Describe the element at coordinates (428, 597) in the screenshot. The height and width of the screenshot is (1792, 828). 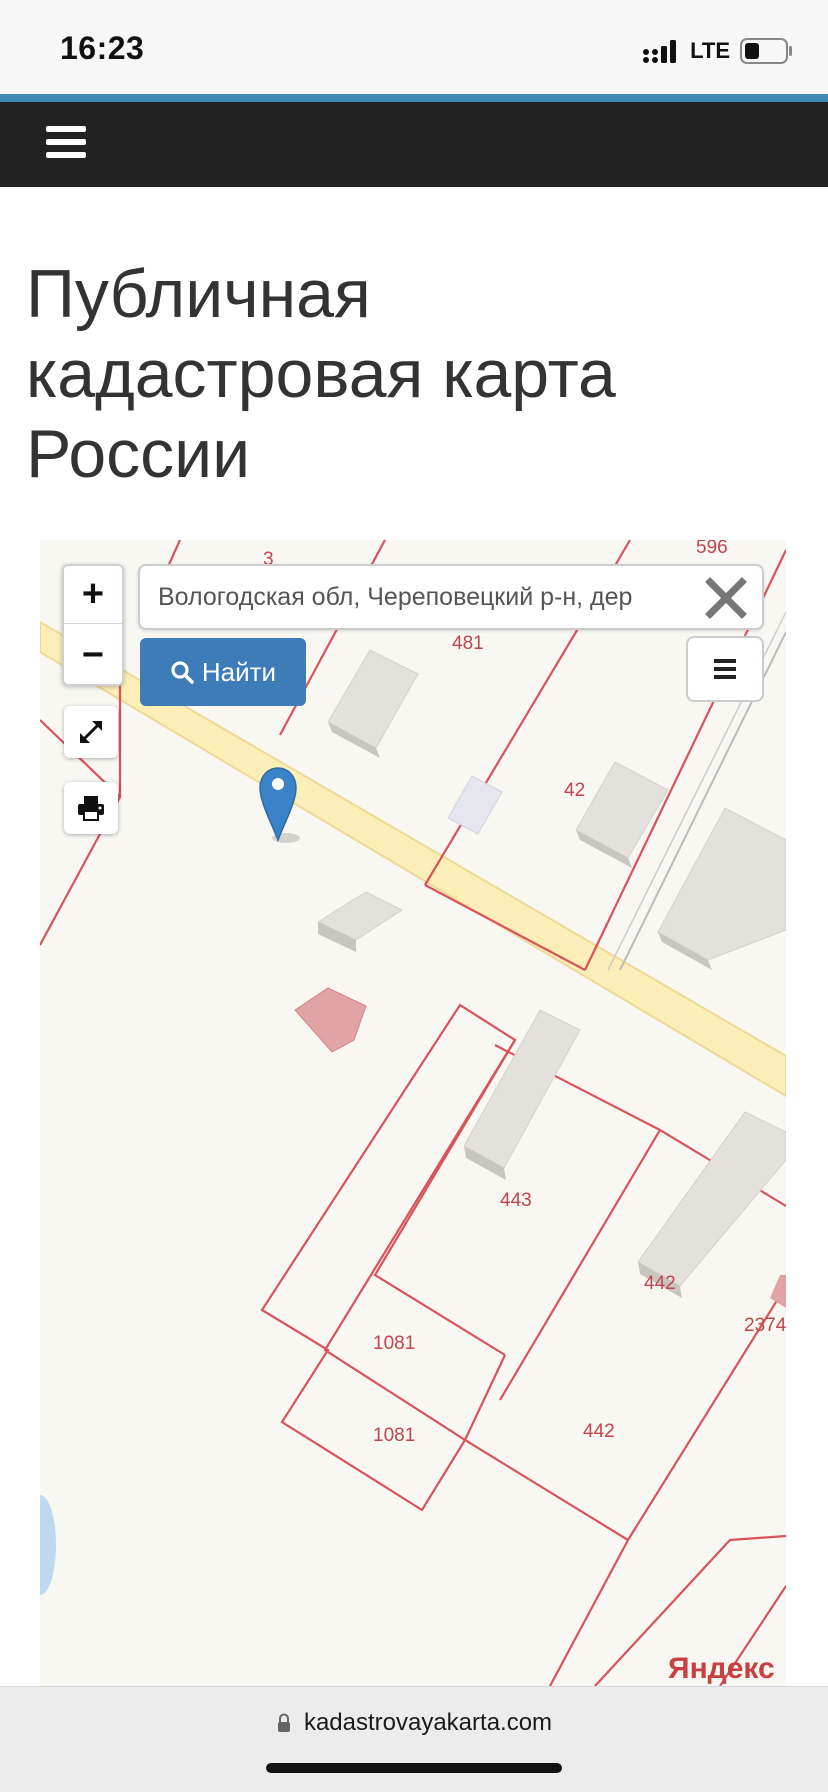
I see `address-search-input` at that location.